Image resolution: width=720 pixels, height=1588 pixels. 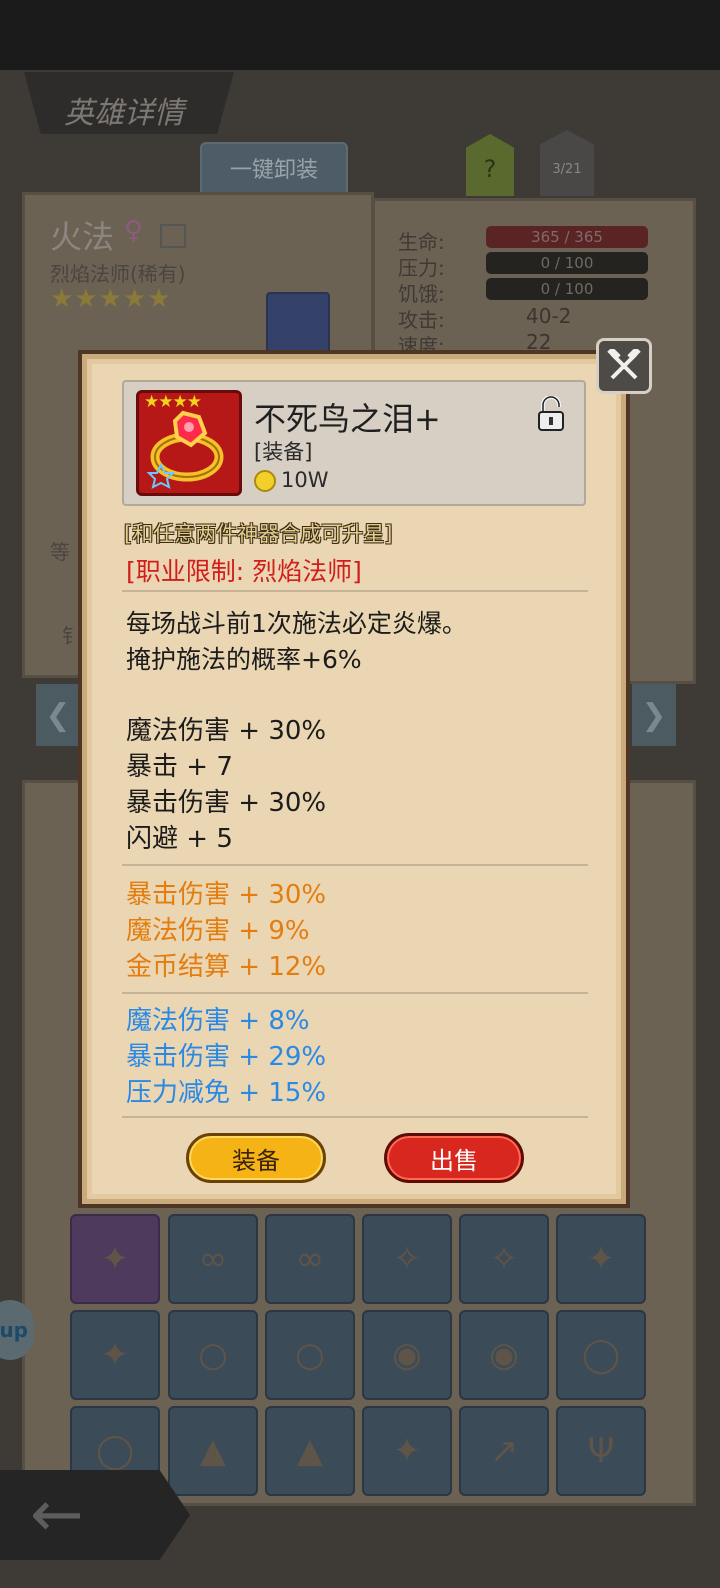 What do you see at coordinates (173, 236) in the screenshot?
I see `edit-name-icon` at bounding box center [173, 236].